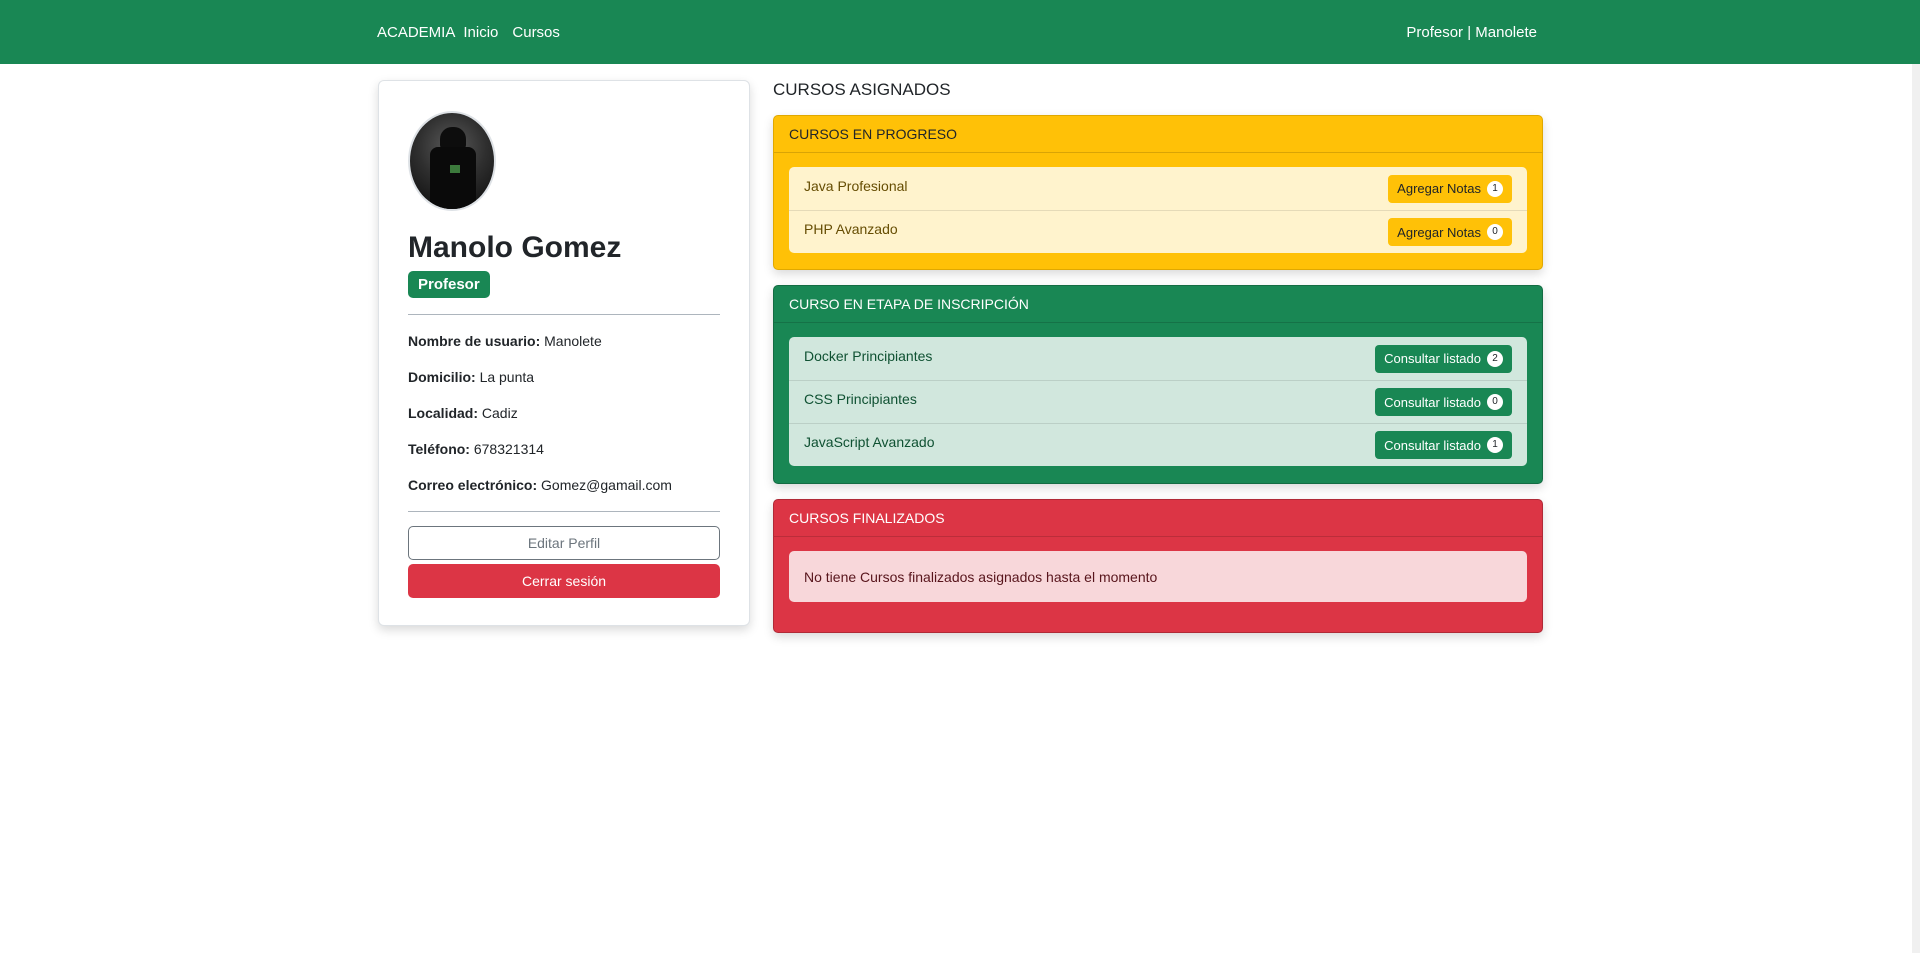 This screenshot has width=1920, height=953. What do you see at coordinates (1158, 518) in the screenshot?
I see `panel-header: CURSOS FINALIZADOS` at bounding box center [1158, 518].